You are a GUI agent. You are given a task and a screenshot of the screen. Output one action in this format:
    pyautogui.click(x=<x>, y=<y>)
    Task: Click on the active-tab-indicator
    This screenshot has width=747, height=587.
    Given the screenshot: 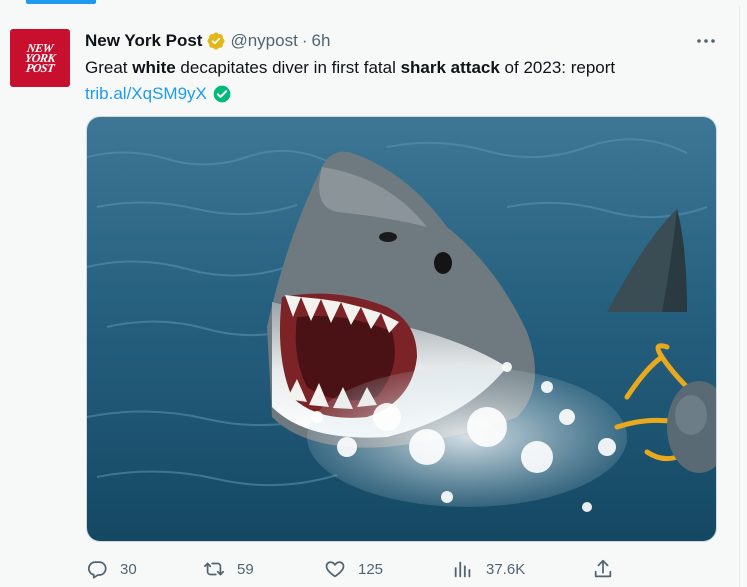 What is the action you would take?
    pyautogui.click(x=61, y=2)
    